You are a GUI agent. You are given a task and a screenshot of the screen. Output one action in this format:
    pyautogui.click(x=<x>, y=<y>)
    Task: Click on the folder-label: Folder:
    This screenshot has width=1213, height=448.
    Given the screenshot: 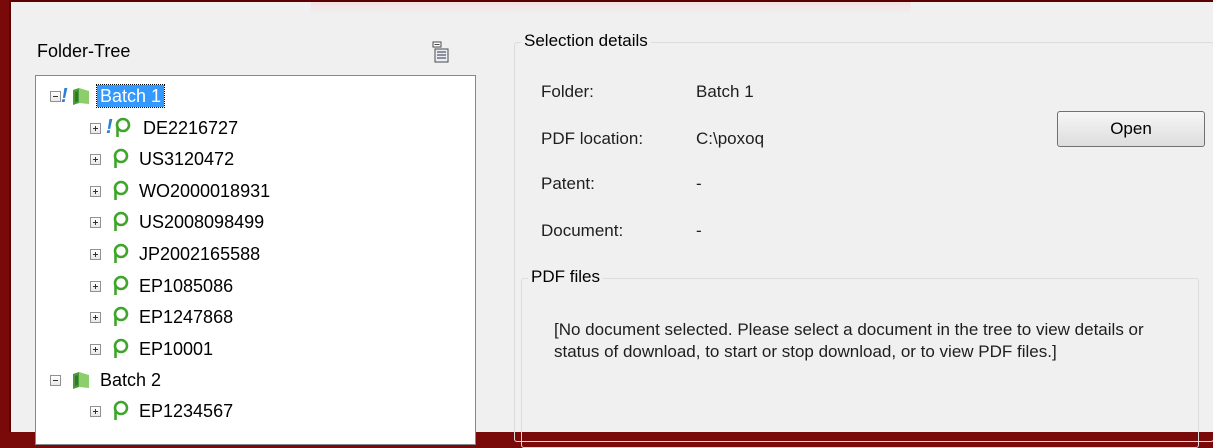 What is the action you would take?
    pyautogui.click(x=567, y=91)
    